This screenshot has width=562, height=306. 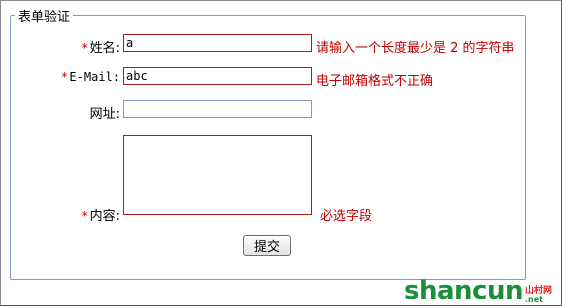 I want to click on name-label: * 姓名:, so click(x=60, y=46).